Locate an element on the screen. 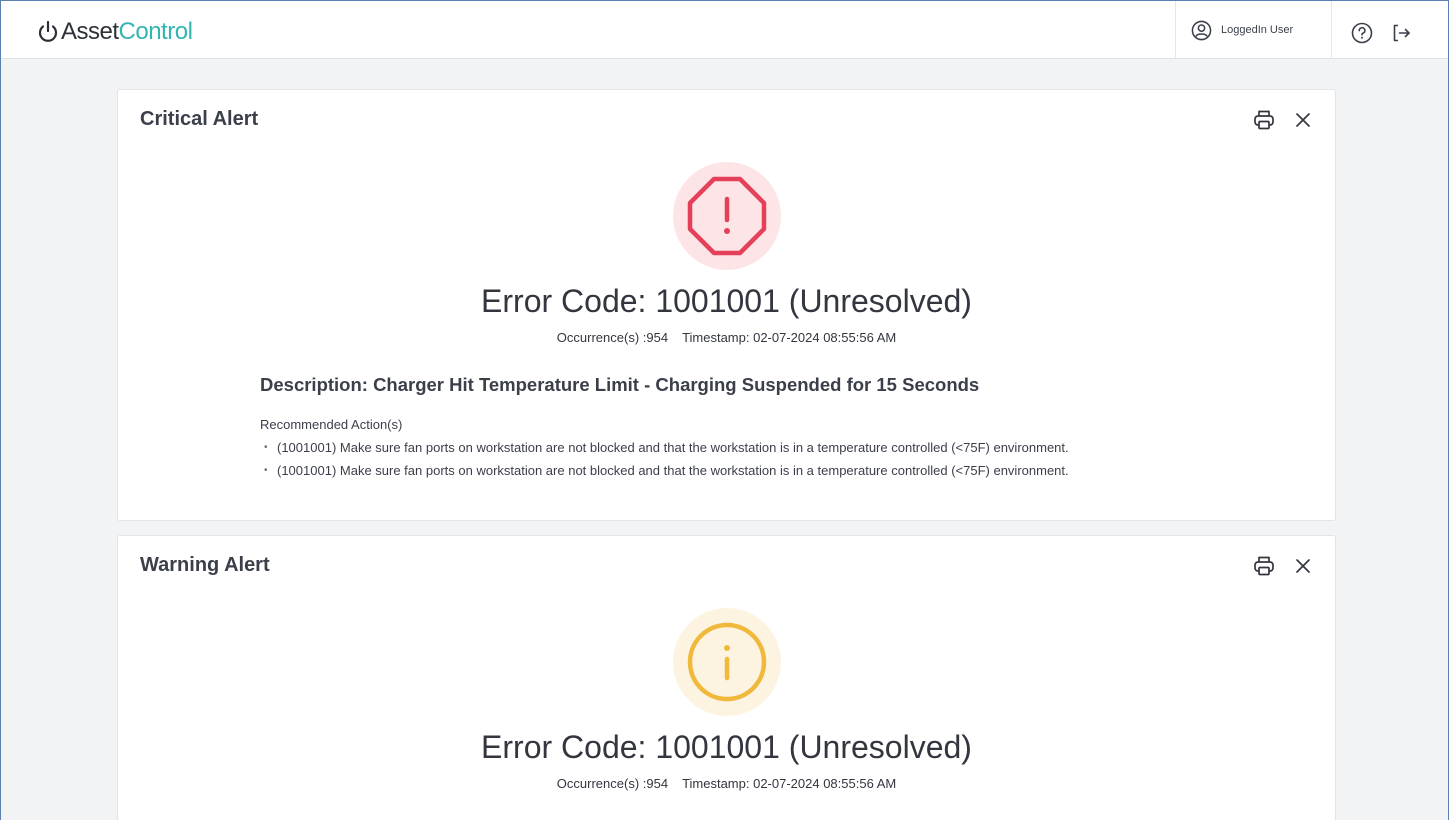 The height and width of the screenshot is (820, 1449). asset-control-logo: Asset Control is located at coordinates (115, 32).